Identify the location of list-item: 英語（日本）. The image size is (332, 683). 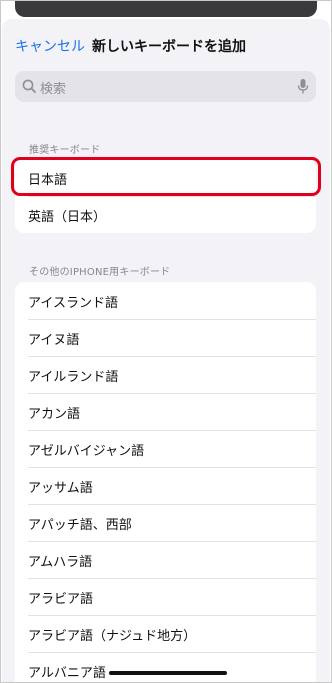
(165, 214).